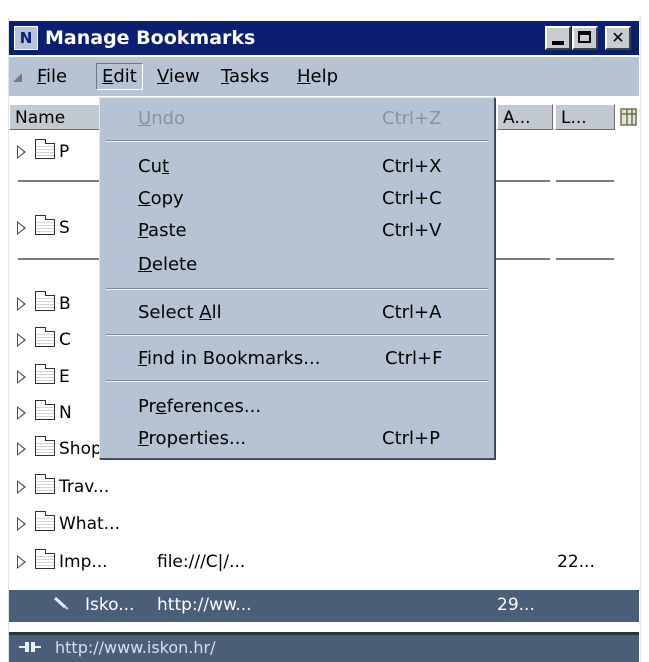 Image resolution: width=649 pixels, height=662 pixels. I want to click on menu-properties: Properties... Ctrl+P, so click(297, 439).